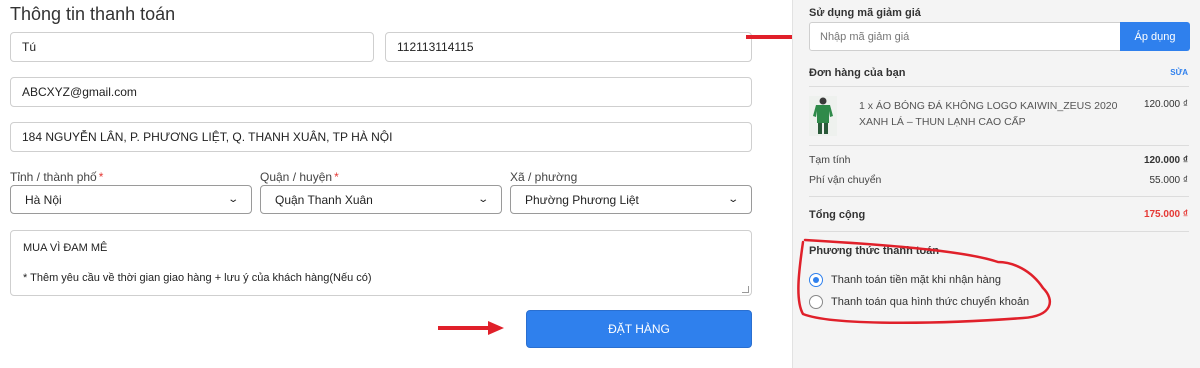  I want to click on order-title: Đơn hàng của bạn, so click(857, 73).